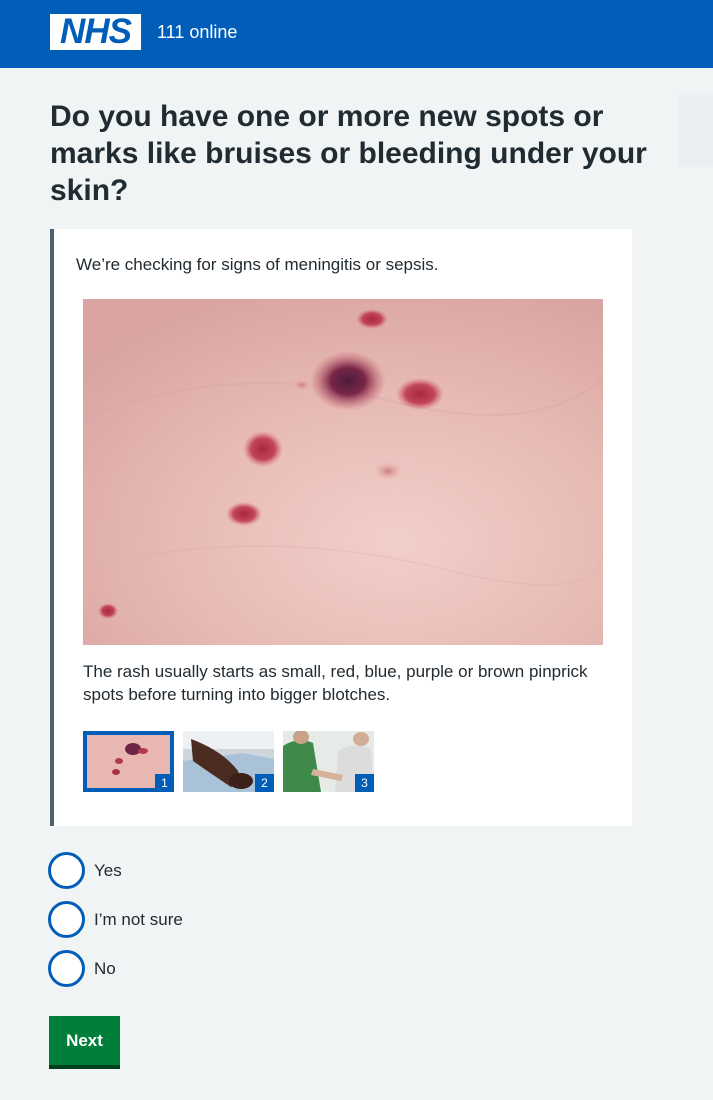  What do you see at coordinates (695, 131) in the screenshot?
I see `page-edge-strip` at bounding box center [695, 131].